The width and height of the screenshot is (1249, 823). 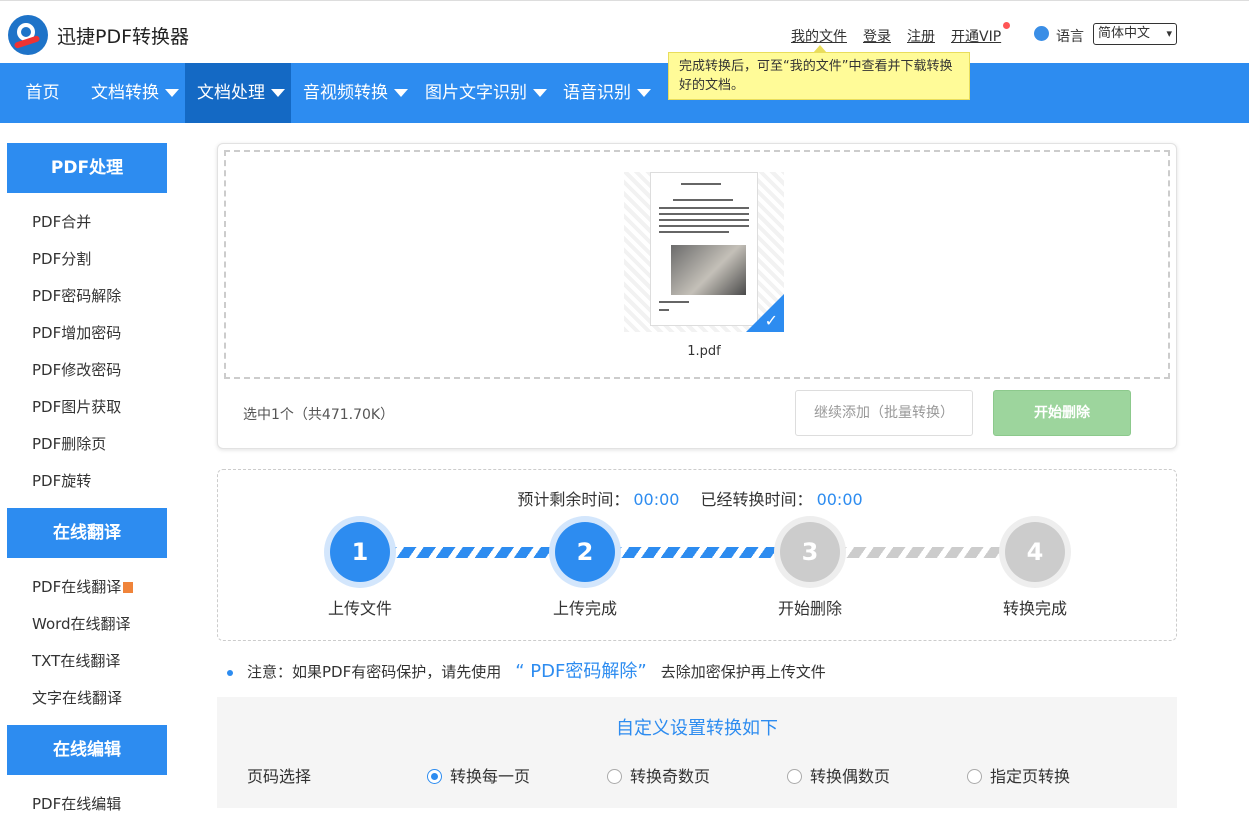 I want to click on sidebar-section-pdf: PDF处理, so click(x=87, y=168).